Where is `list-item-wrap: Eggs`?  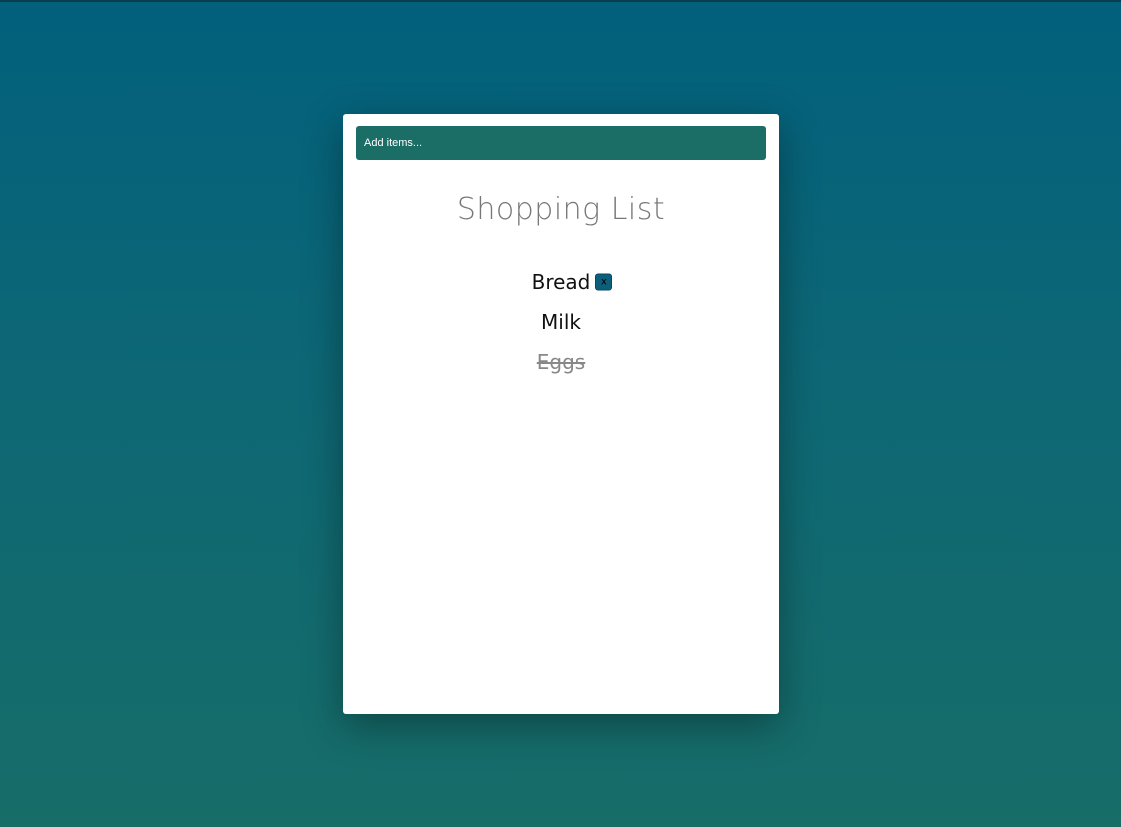 list-item-wrap: Eggs is located at coordinates (561, 362).